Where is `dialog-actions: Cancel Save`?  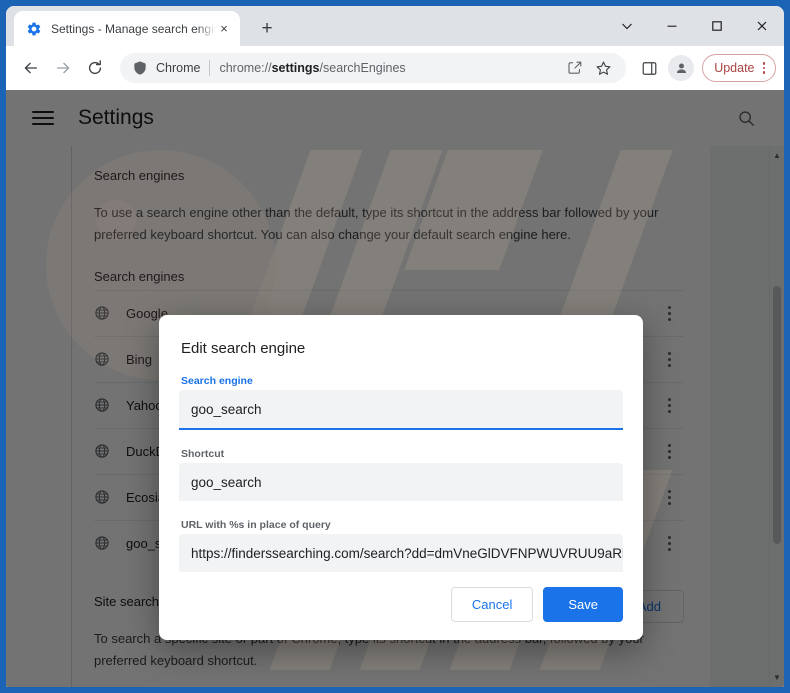 dialog-actions: Cancel Save is located at coordinates (536, 604).